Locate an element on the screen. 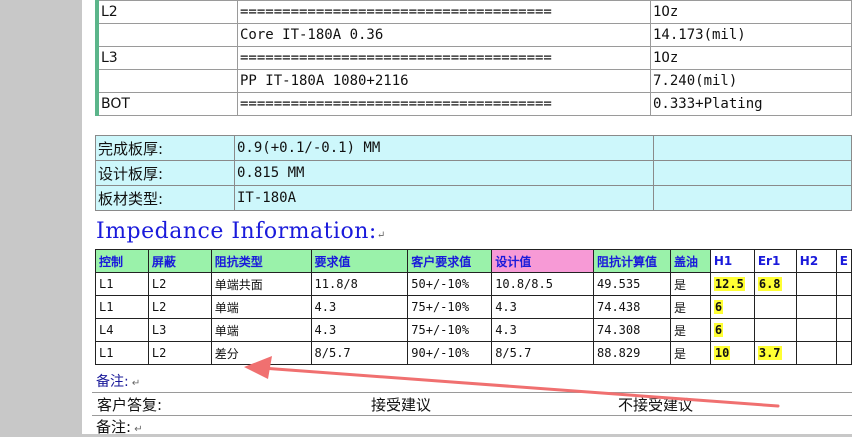 This screenshot has height=437, width=852. impedance-cell: 10 is located at coordinates (732, 353).